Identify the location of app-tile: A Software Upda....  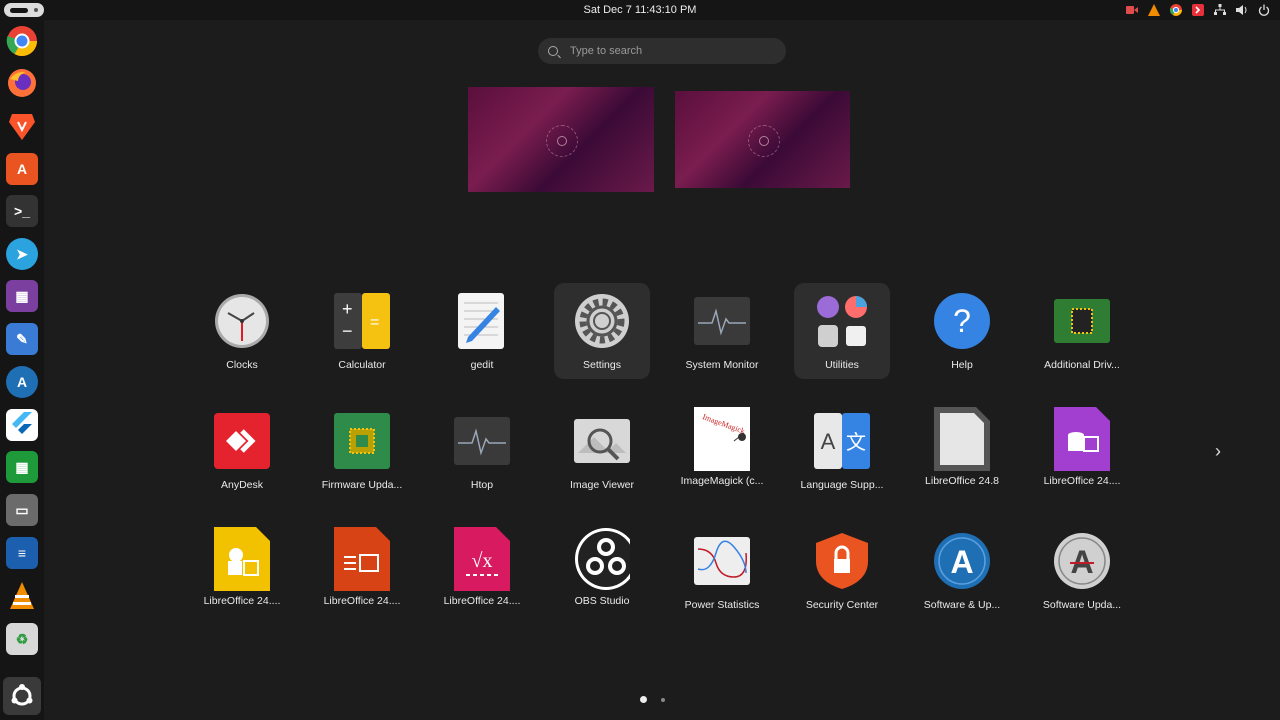
(1082, 571).